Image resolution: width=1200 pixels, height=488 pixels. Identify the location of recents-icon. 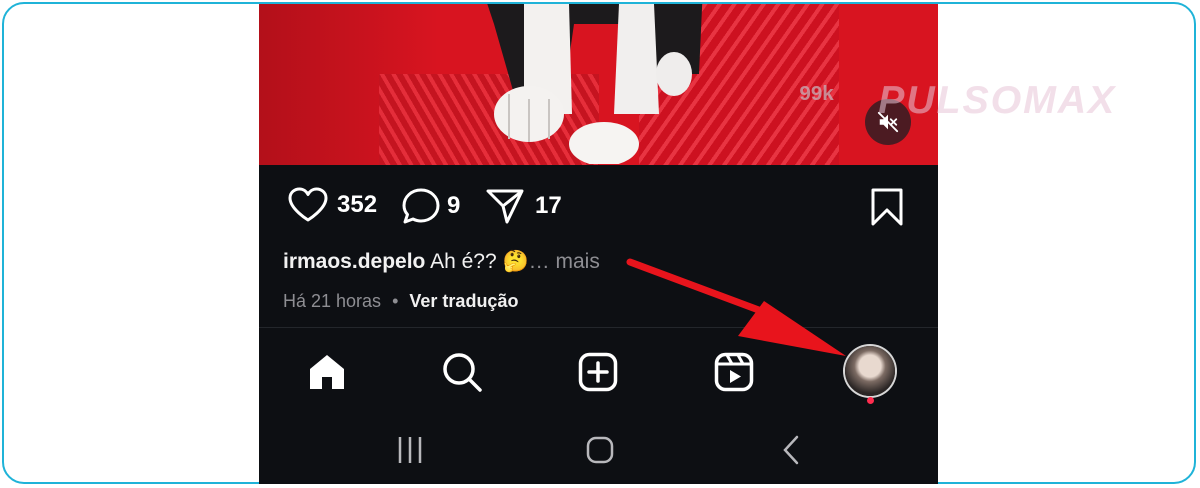
(410, 450).